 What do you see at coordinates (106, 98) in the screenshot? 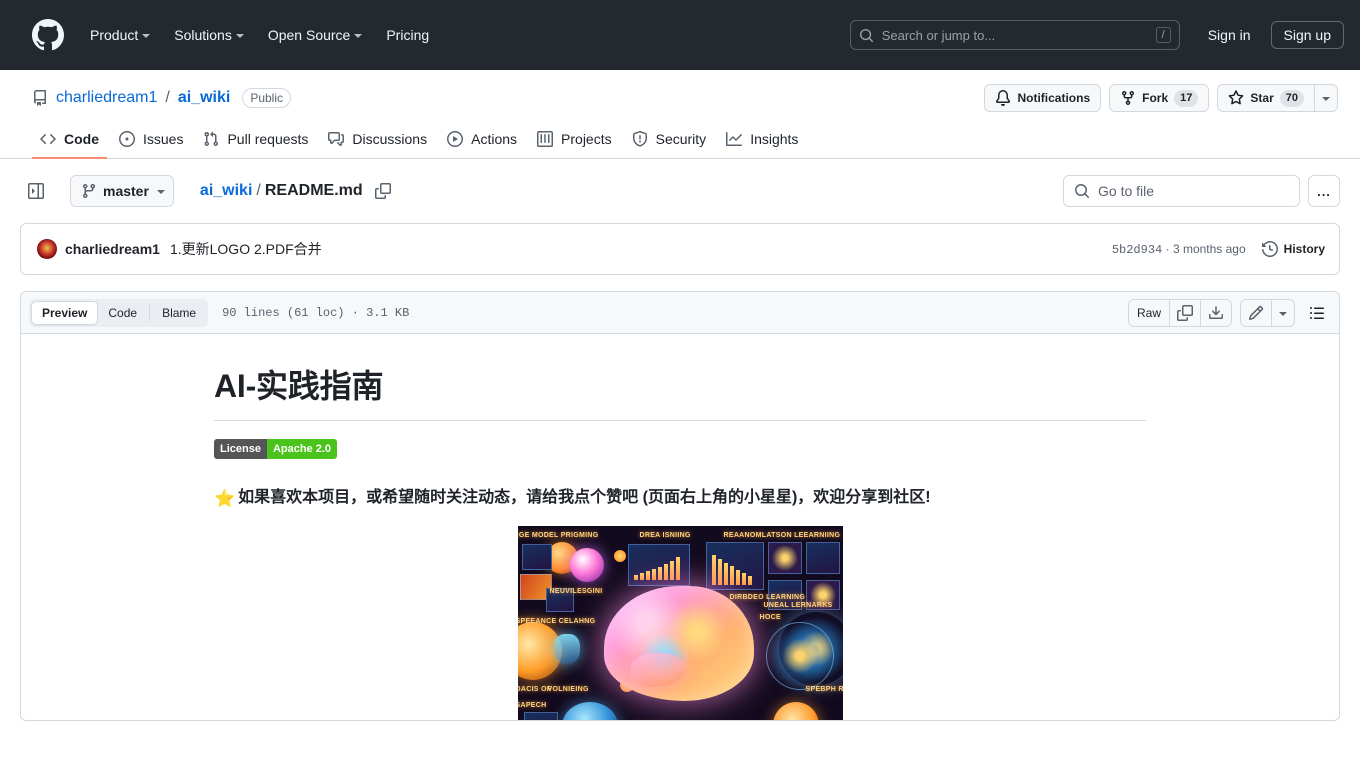
I see `repo-owner-link: charliedream1` at bounding box center [106, 98].